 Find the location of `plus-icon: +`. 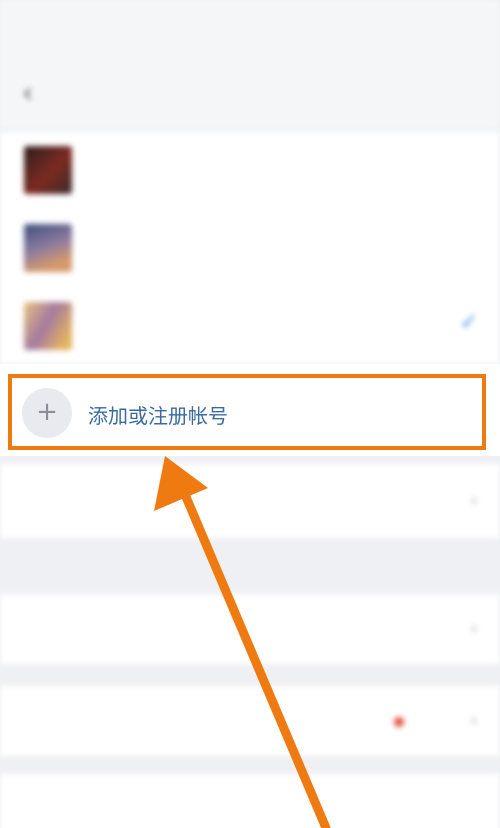

plus-icon: + is located at coordinates (47, 413).